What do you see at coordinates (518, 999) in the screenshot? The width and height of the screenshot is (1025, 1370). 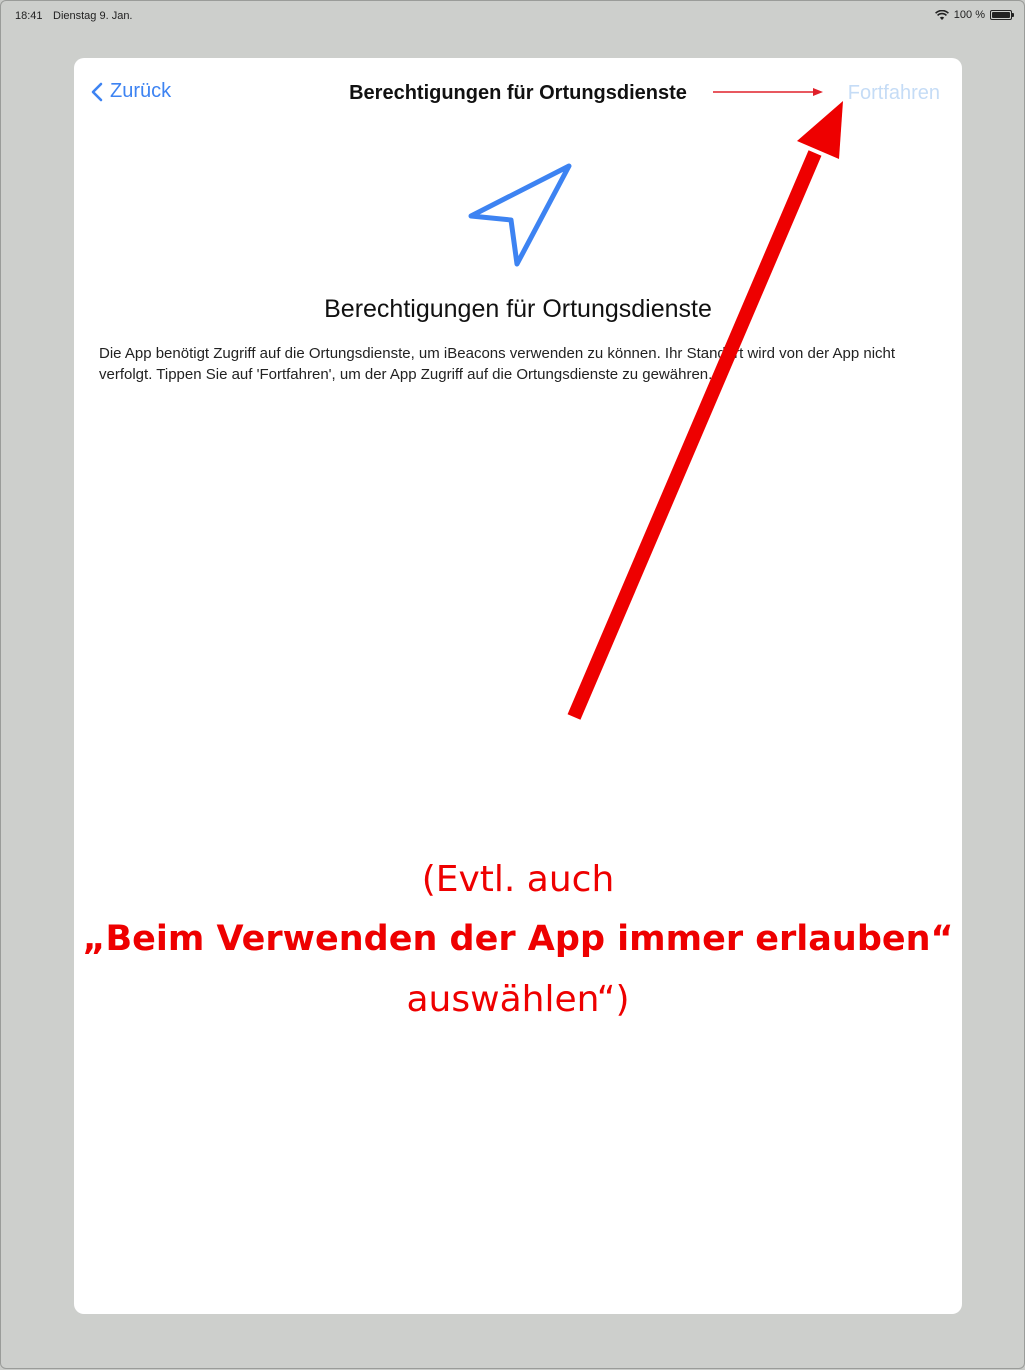 I see `annotation-line-3: auswählen“)` at bounding box center [518, 999].